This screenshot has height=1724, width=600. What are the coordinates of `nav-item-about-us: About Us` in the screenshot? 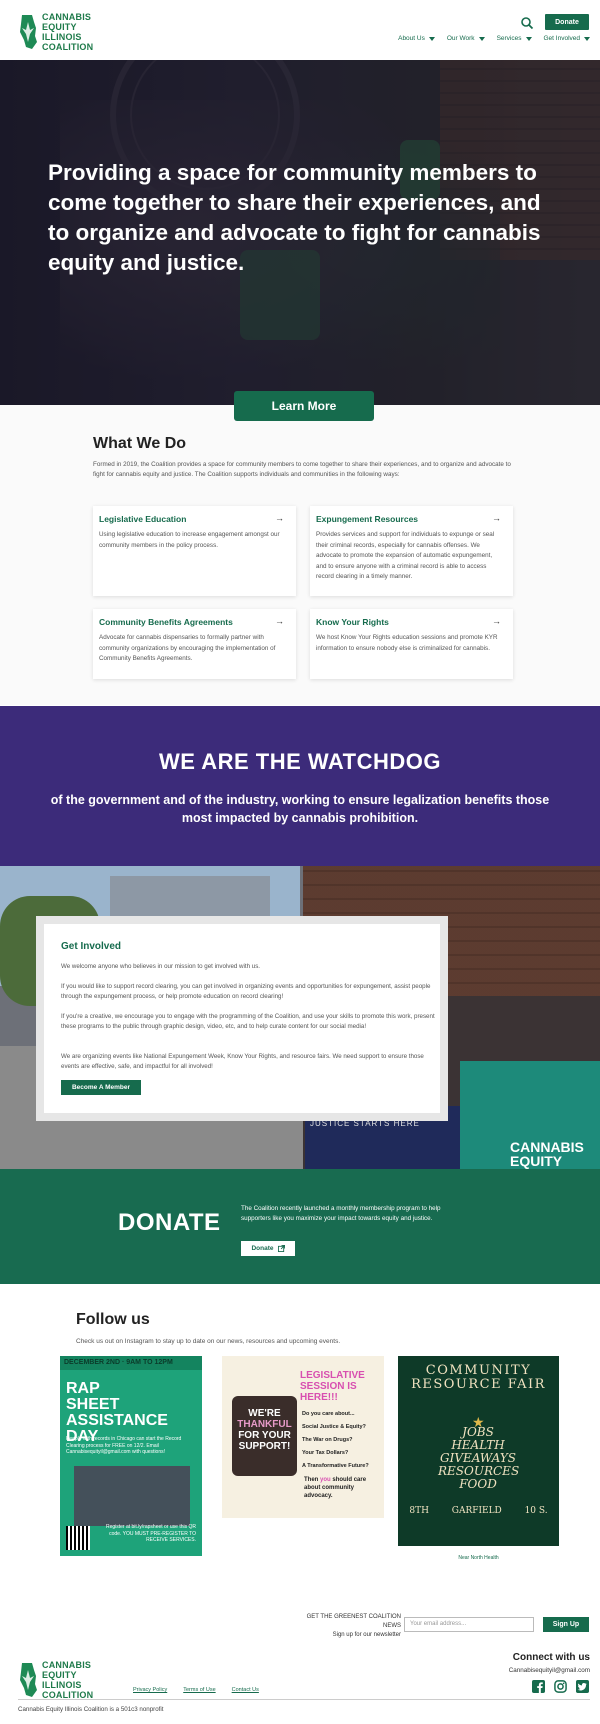 It's located at (416, 38).